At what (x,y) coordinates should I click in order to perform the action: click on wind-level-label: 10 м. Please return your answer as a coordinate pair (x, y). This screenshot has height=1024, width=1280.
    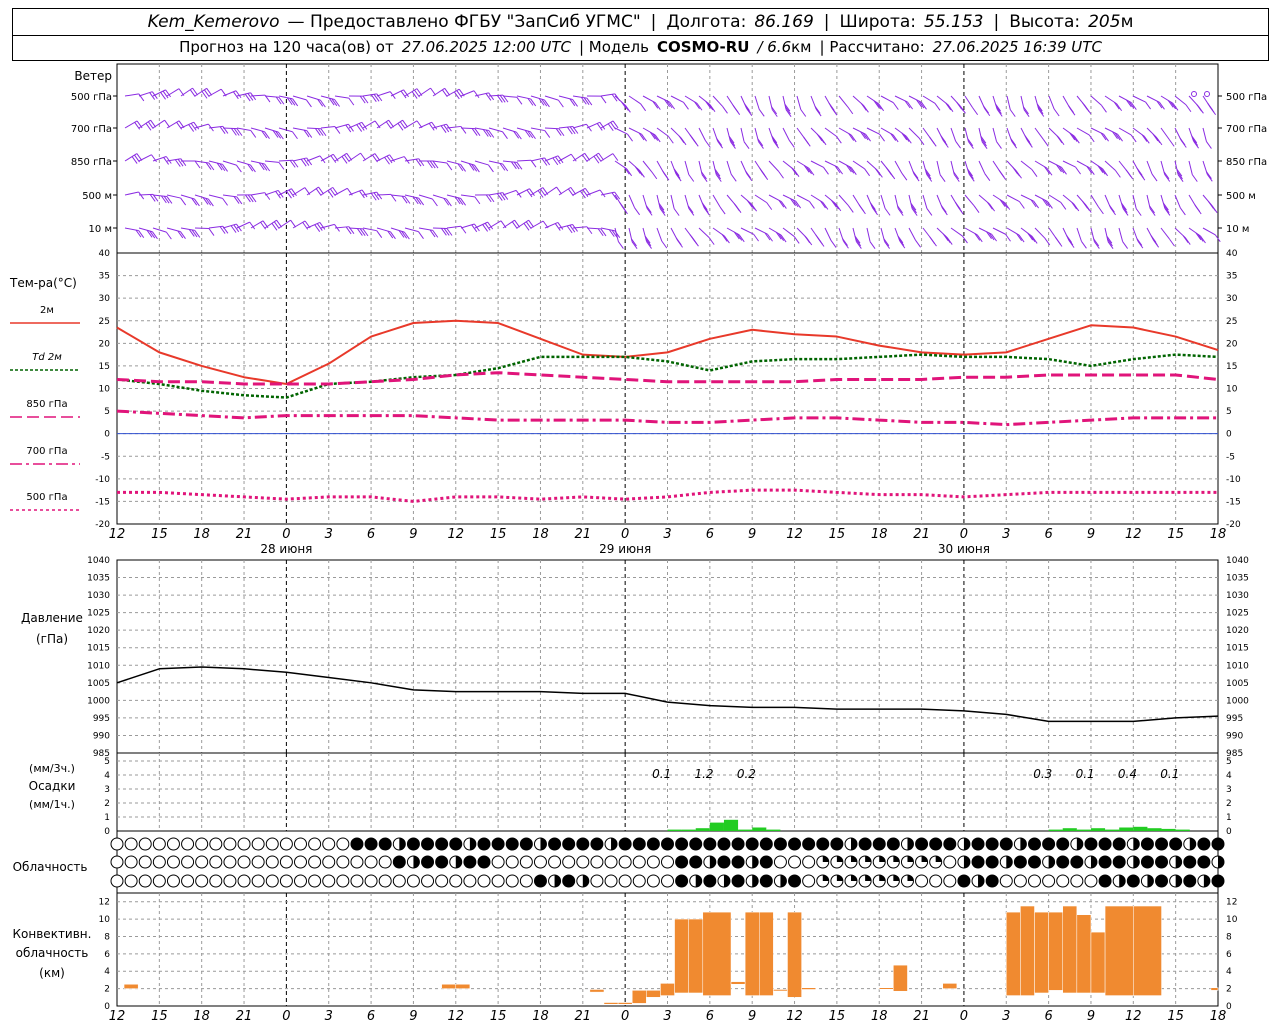
    Looking at the image, I should click on (100, 229).